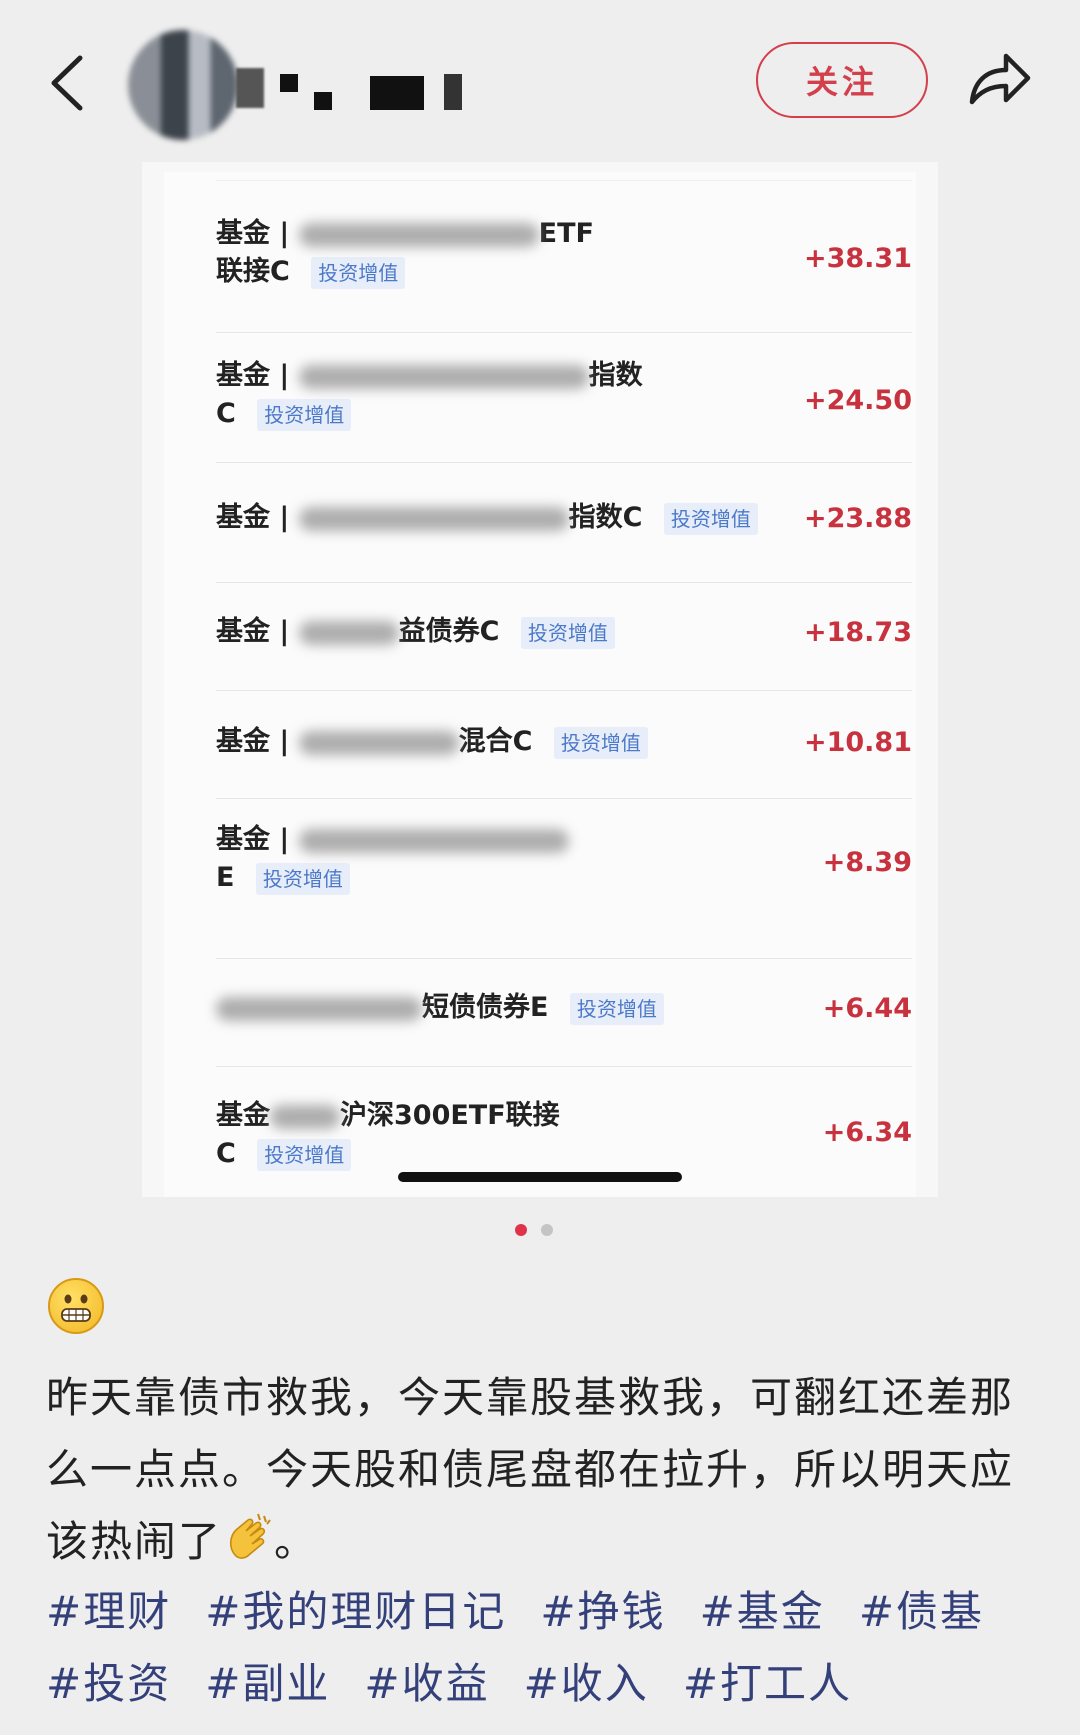 Image resolution: width=1080 pixels, height=1735 pixels. What do you see at coordinates (566, 233) in the screenshot?
I see `fund-suffix: ETF` at bounding box center [566, 233].